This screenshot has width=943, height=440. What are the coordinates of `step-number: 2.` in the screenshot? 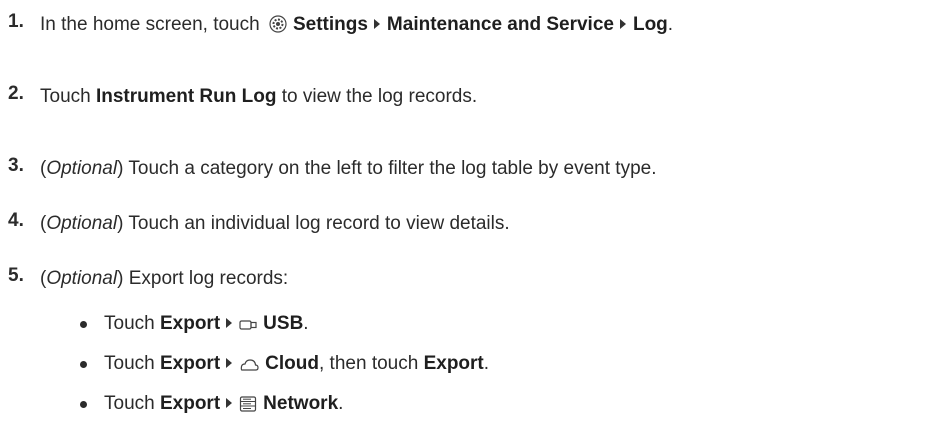 It's located at (16, 93).